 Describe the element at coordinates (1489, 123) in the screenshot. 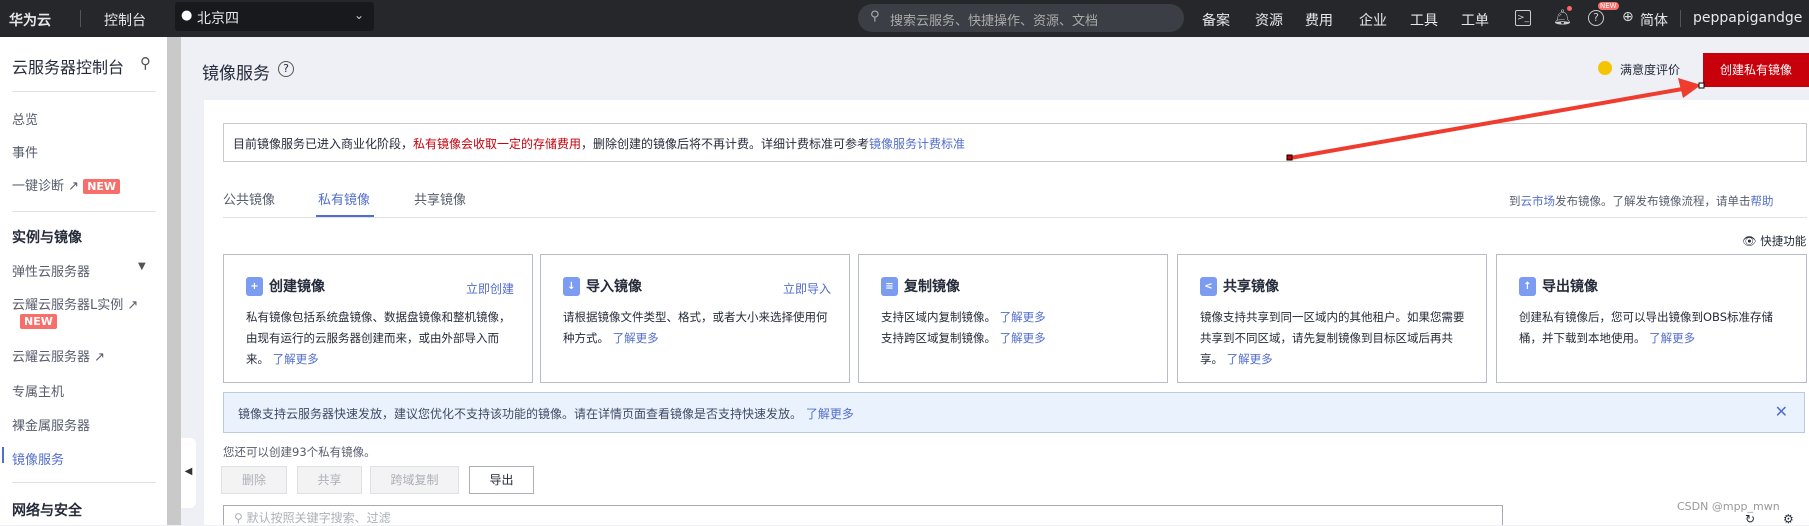

I see `arrow-shaft` at that location.